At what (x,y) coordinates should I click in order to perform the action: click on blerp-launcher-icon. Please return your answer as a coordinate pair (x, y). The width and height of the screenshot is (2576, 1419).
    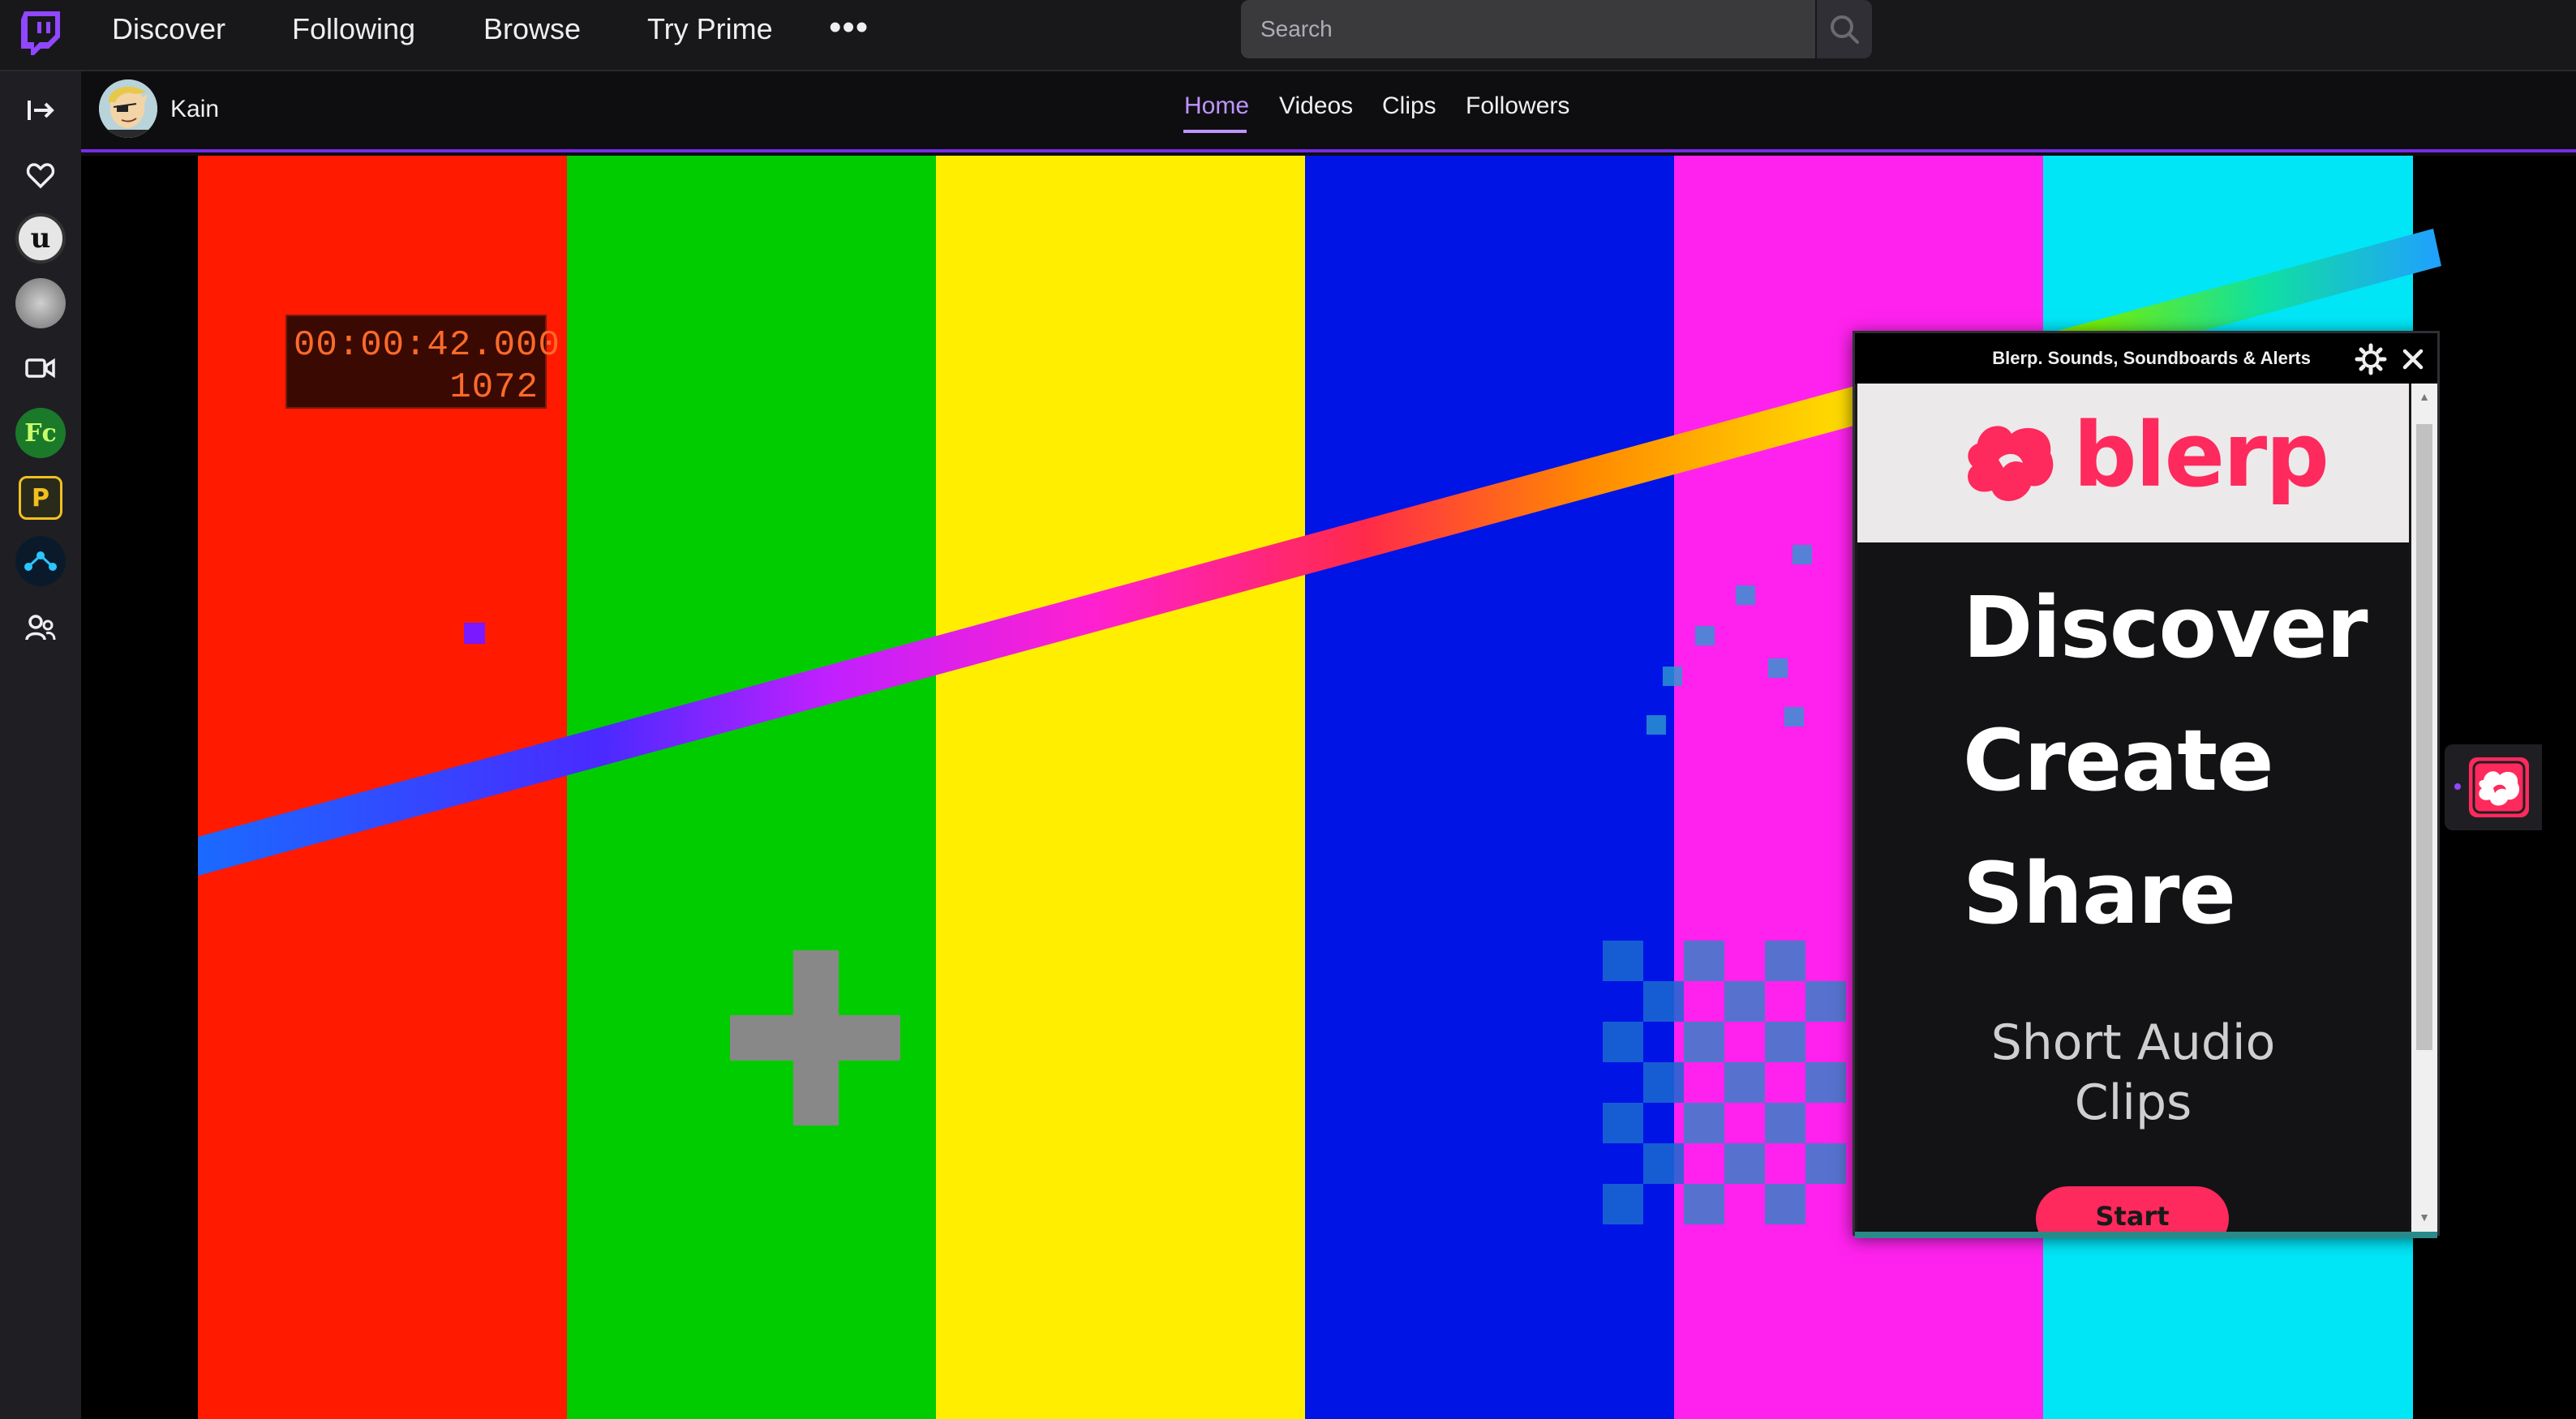
    Looking at the image, I should click on (2499, 787).